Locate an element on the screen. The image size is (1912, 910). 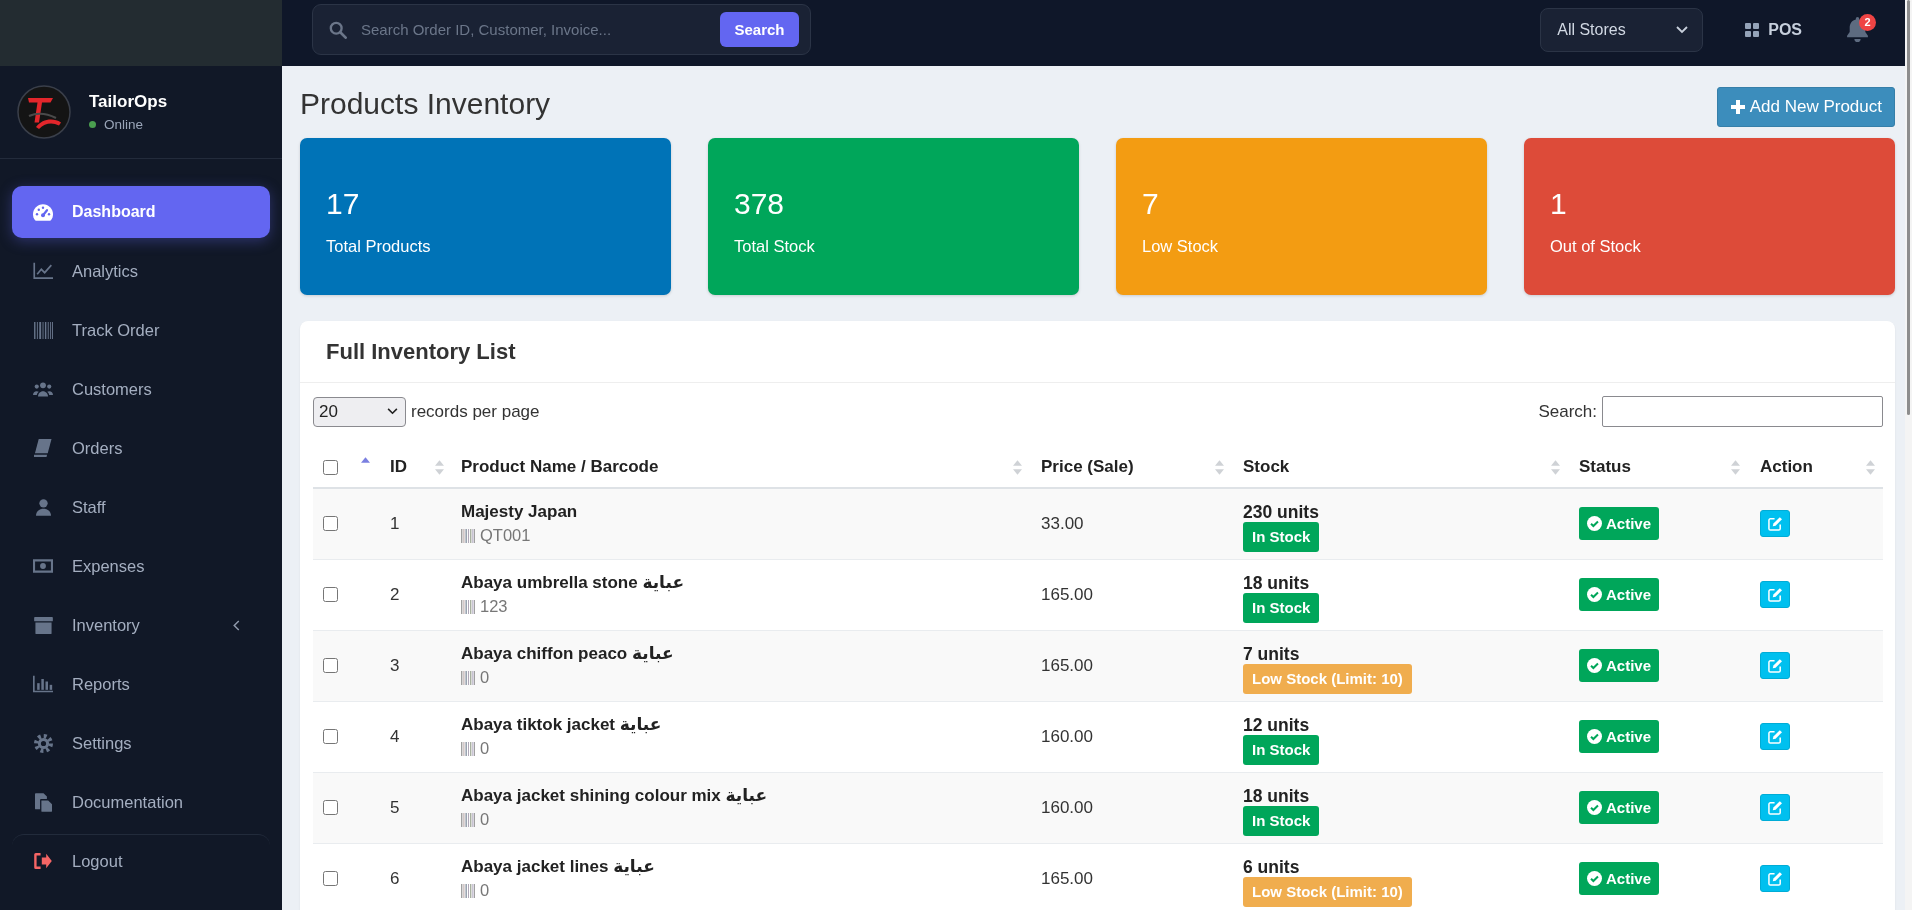
documents-icon is located at coordinates (43, 802).